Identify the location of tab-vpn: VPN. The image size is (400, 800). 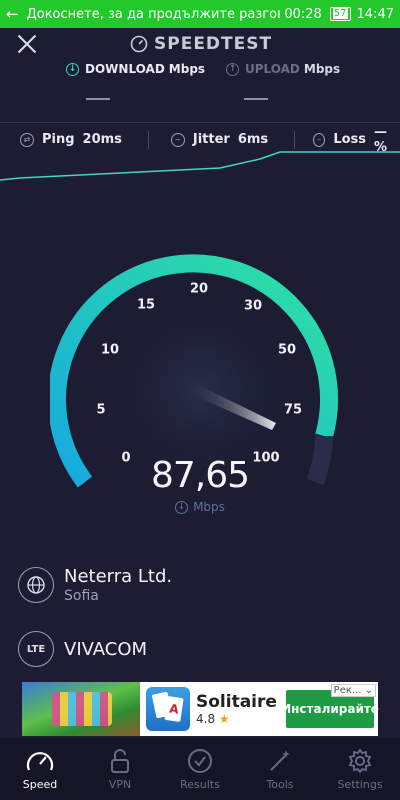
(120, 769).